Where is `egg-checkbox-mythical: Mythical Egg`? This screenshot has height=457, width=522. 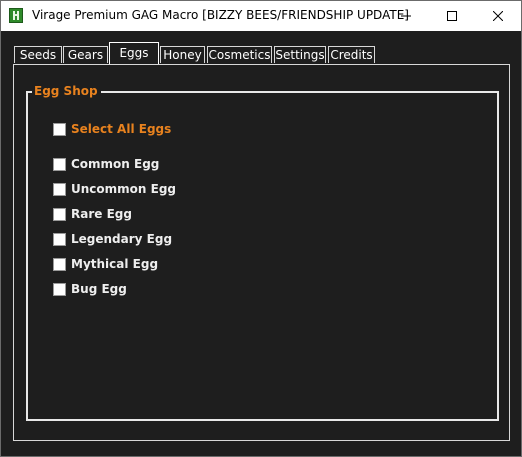 egg-checkbox-mythical: Mythical Egg is located at coordinates (105, 264).